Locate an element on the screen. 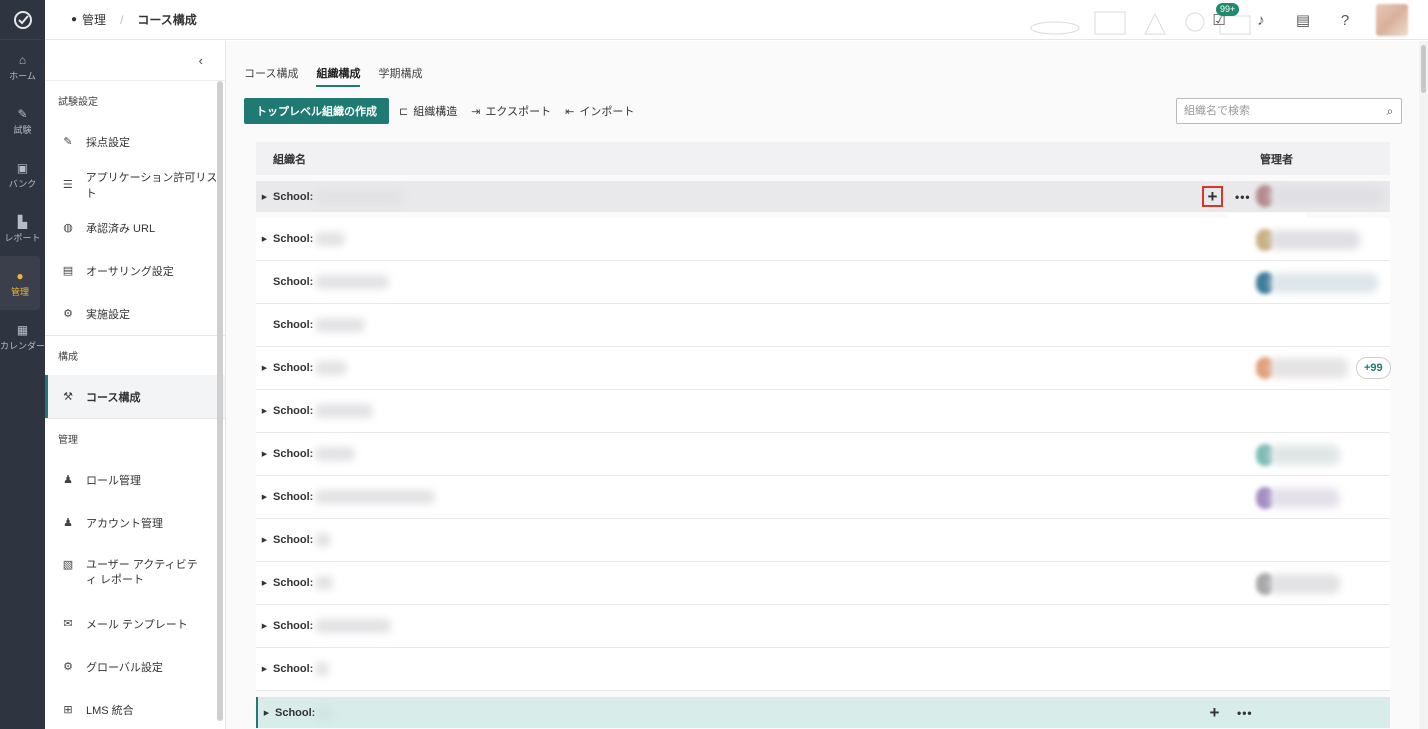 The image size is (1428, 729). main-scrollbar is located at coordinates (1423, 385).